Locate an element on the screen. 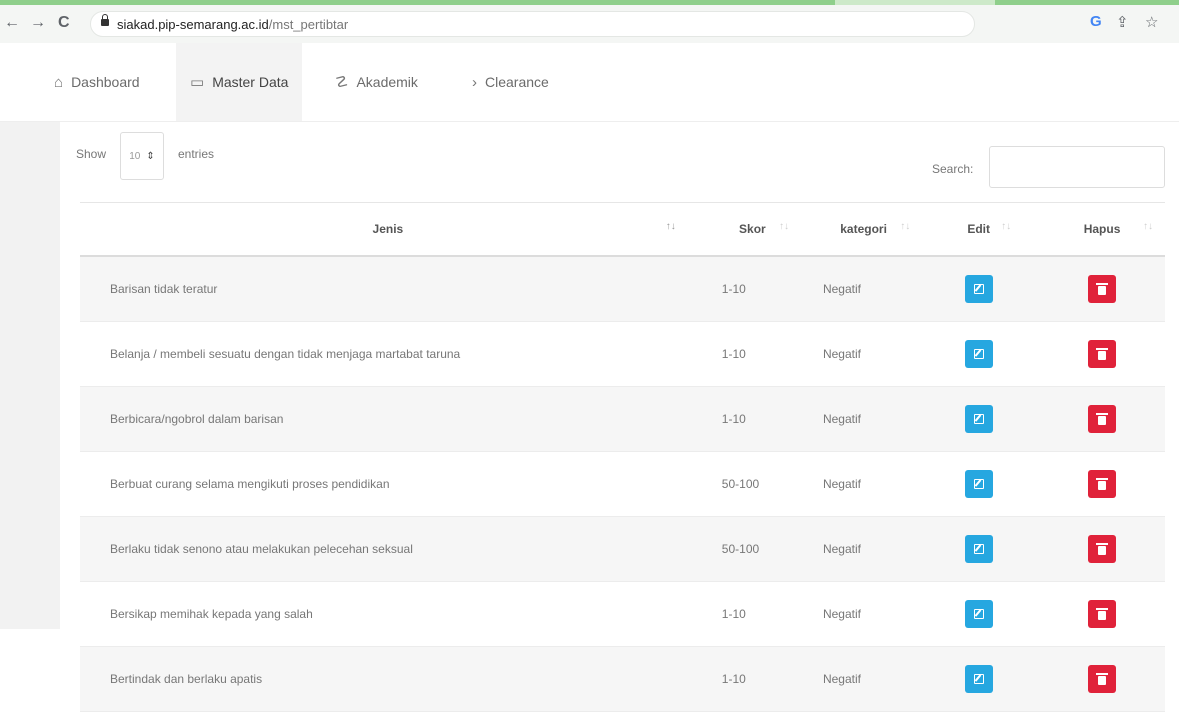 The height and width of the screenshot is (712, 1179). cell-jenis: Barisan tidak teratur is located at coordinates (388, 289).